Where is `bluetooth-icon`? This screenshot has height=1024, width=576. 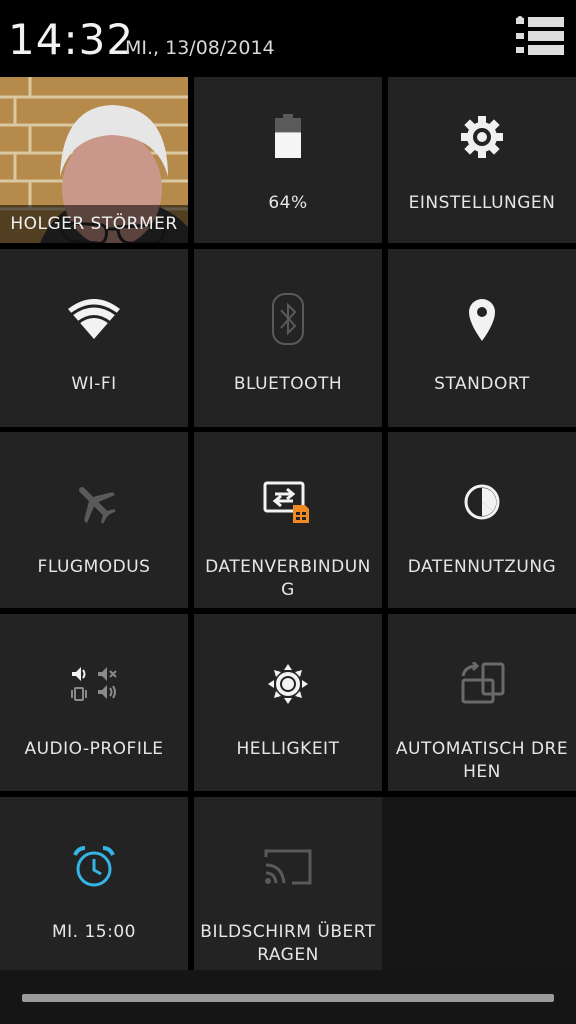 bluetooth-icon is located at coordinates (288, 319).